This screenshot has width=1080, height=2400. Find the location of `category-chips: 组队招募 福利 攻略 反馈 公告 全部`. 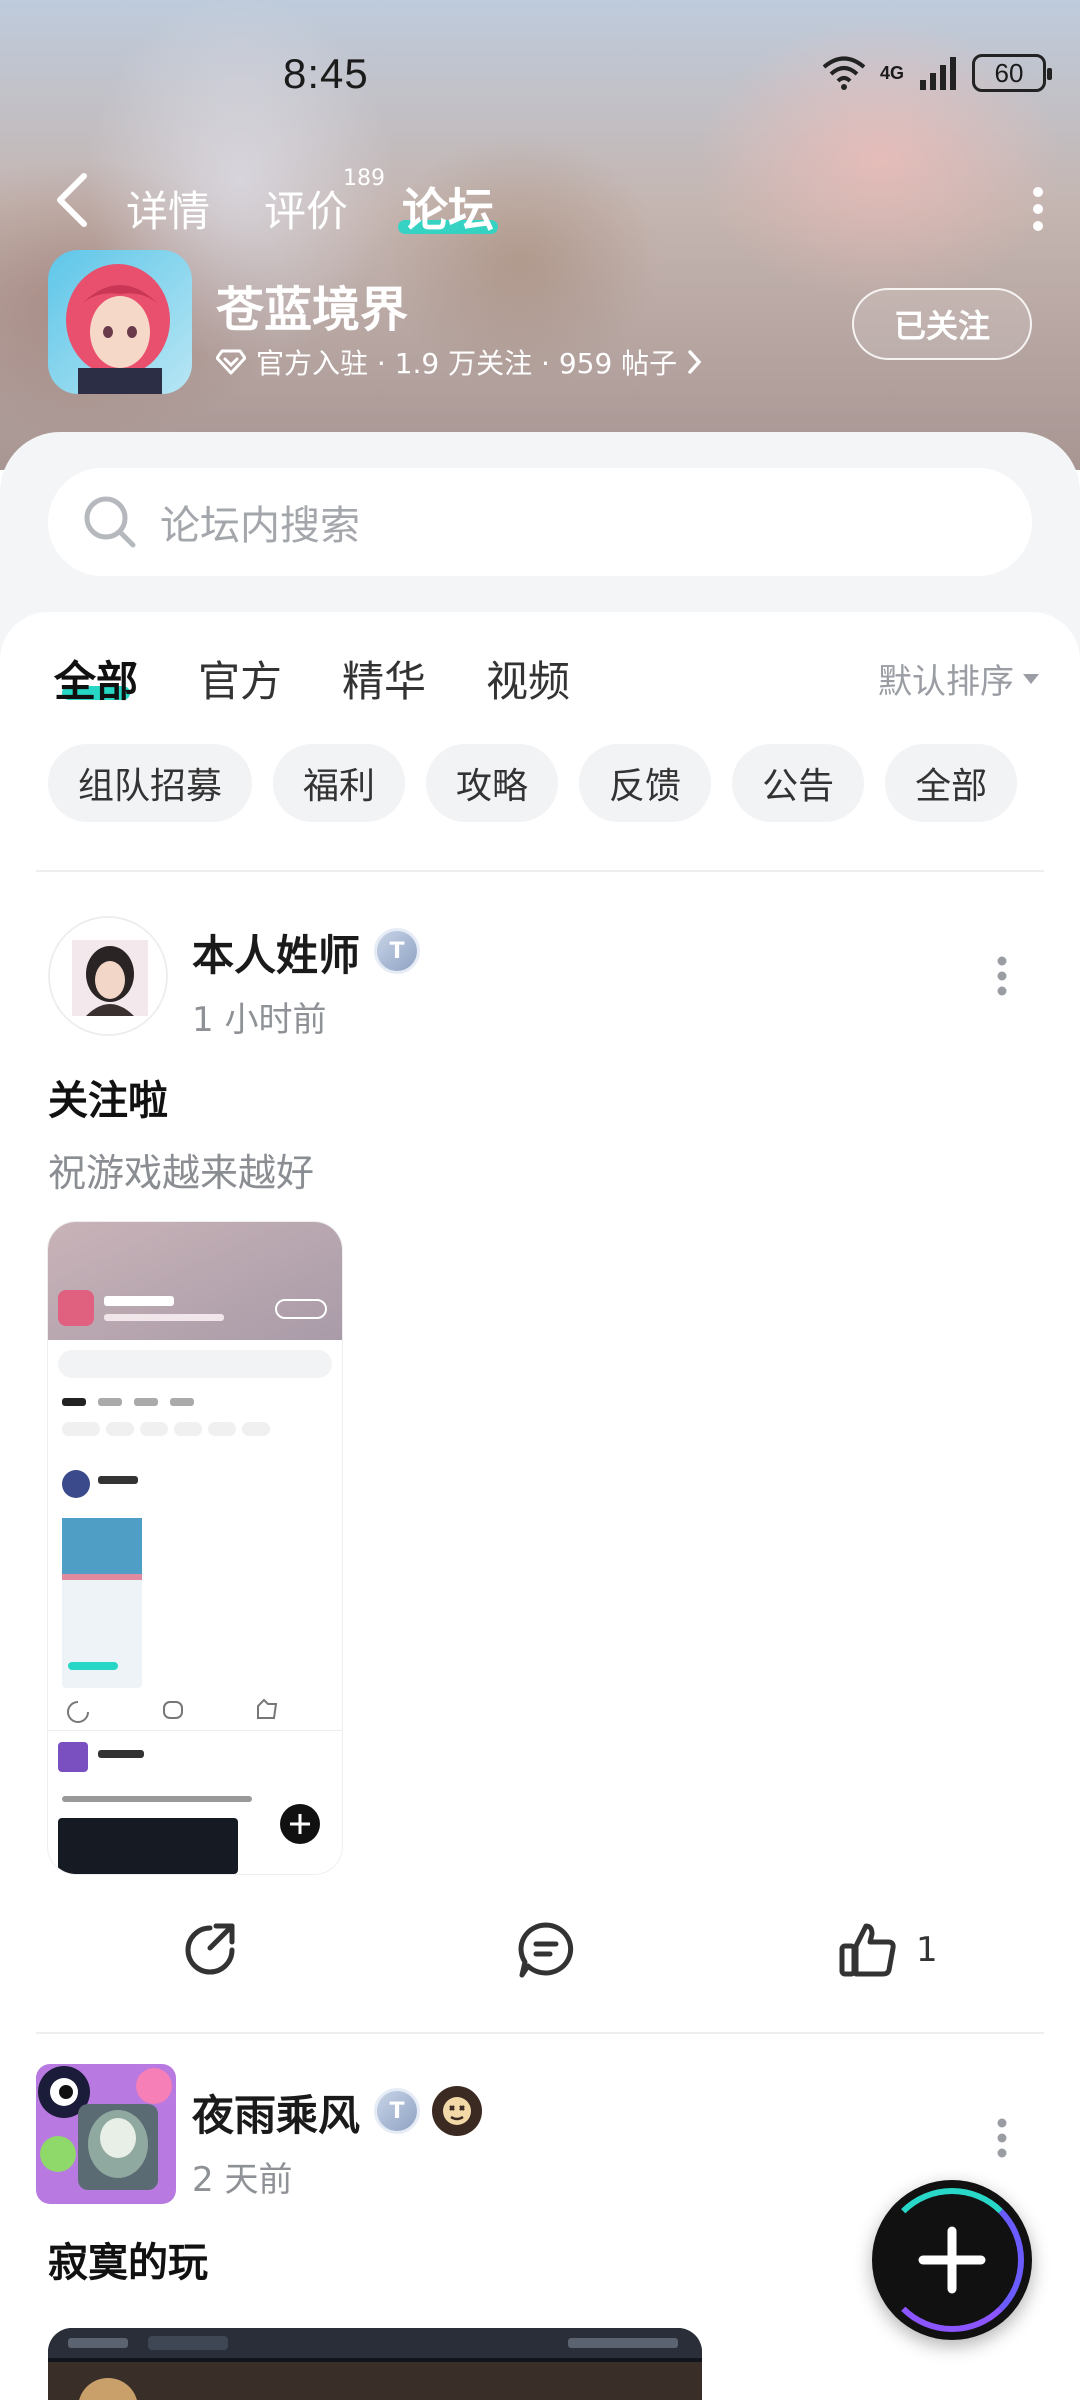

category-chips: 组队招募 福利 攻略 反馈 公告 全部 is located at coordinates (533, 783).